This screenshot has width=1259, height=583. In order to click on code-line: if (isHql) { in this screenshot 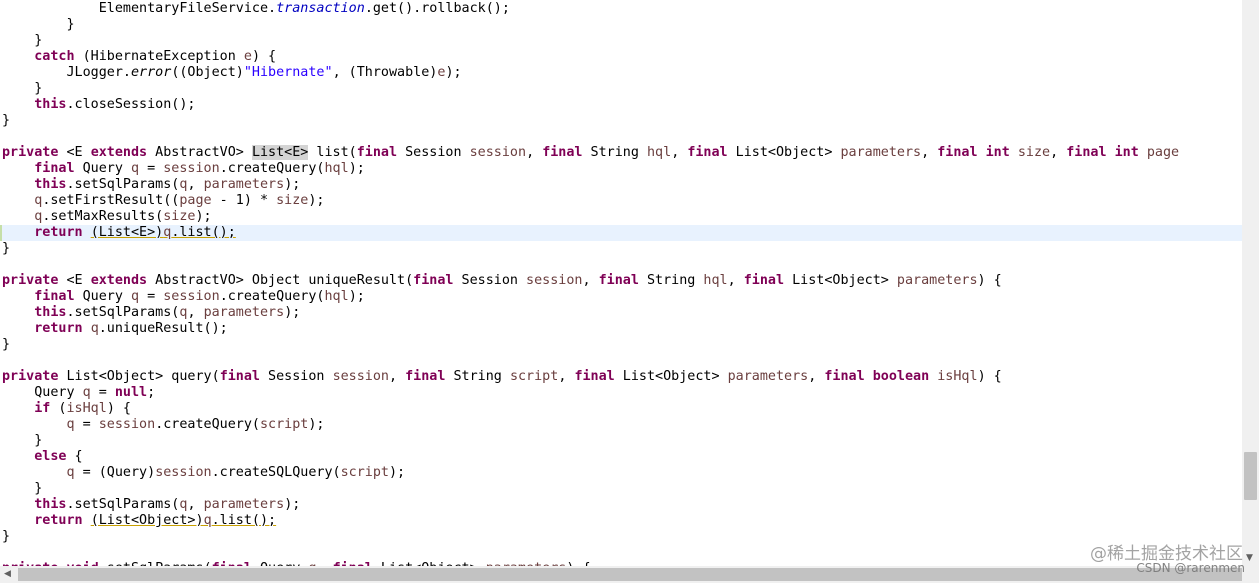, I will do `click(622, 409)`.